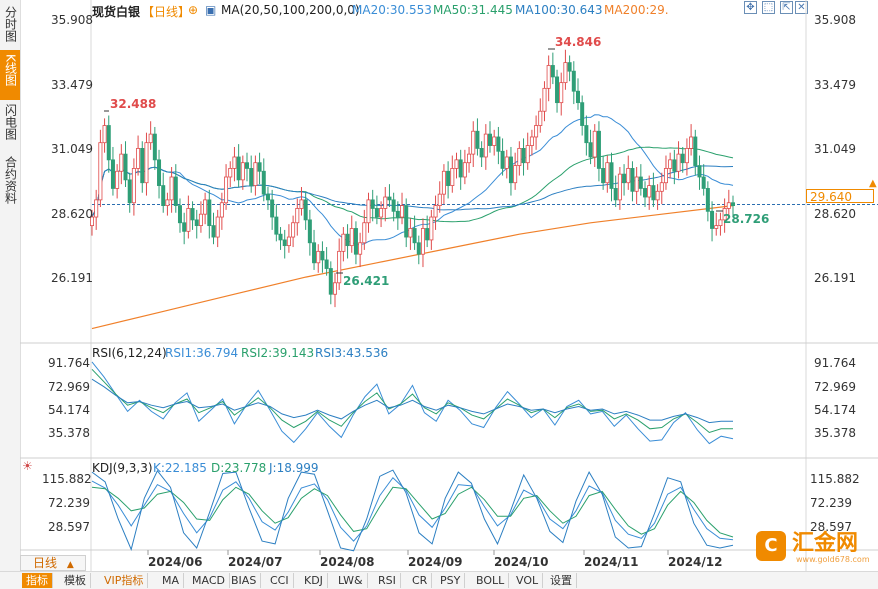 The width and height of the screenshot is (878, 589). I want to click on rsi-tick-left: 54.174, so click(69, 410).